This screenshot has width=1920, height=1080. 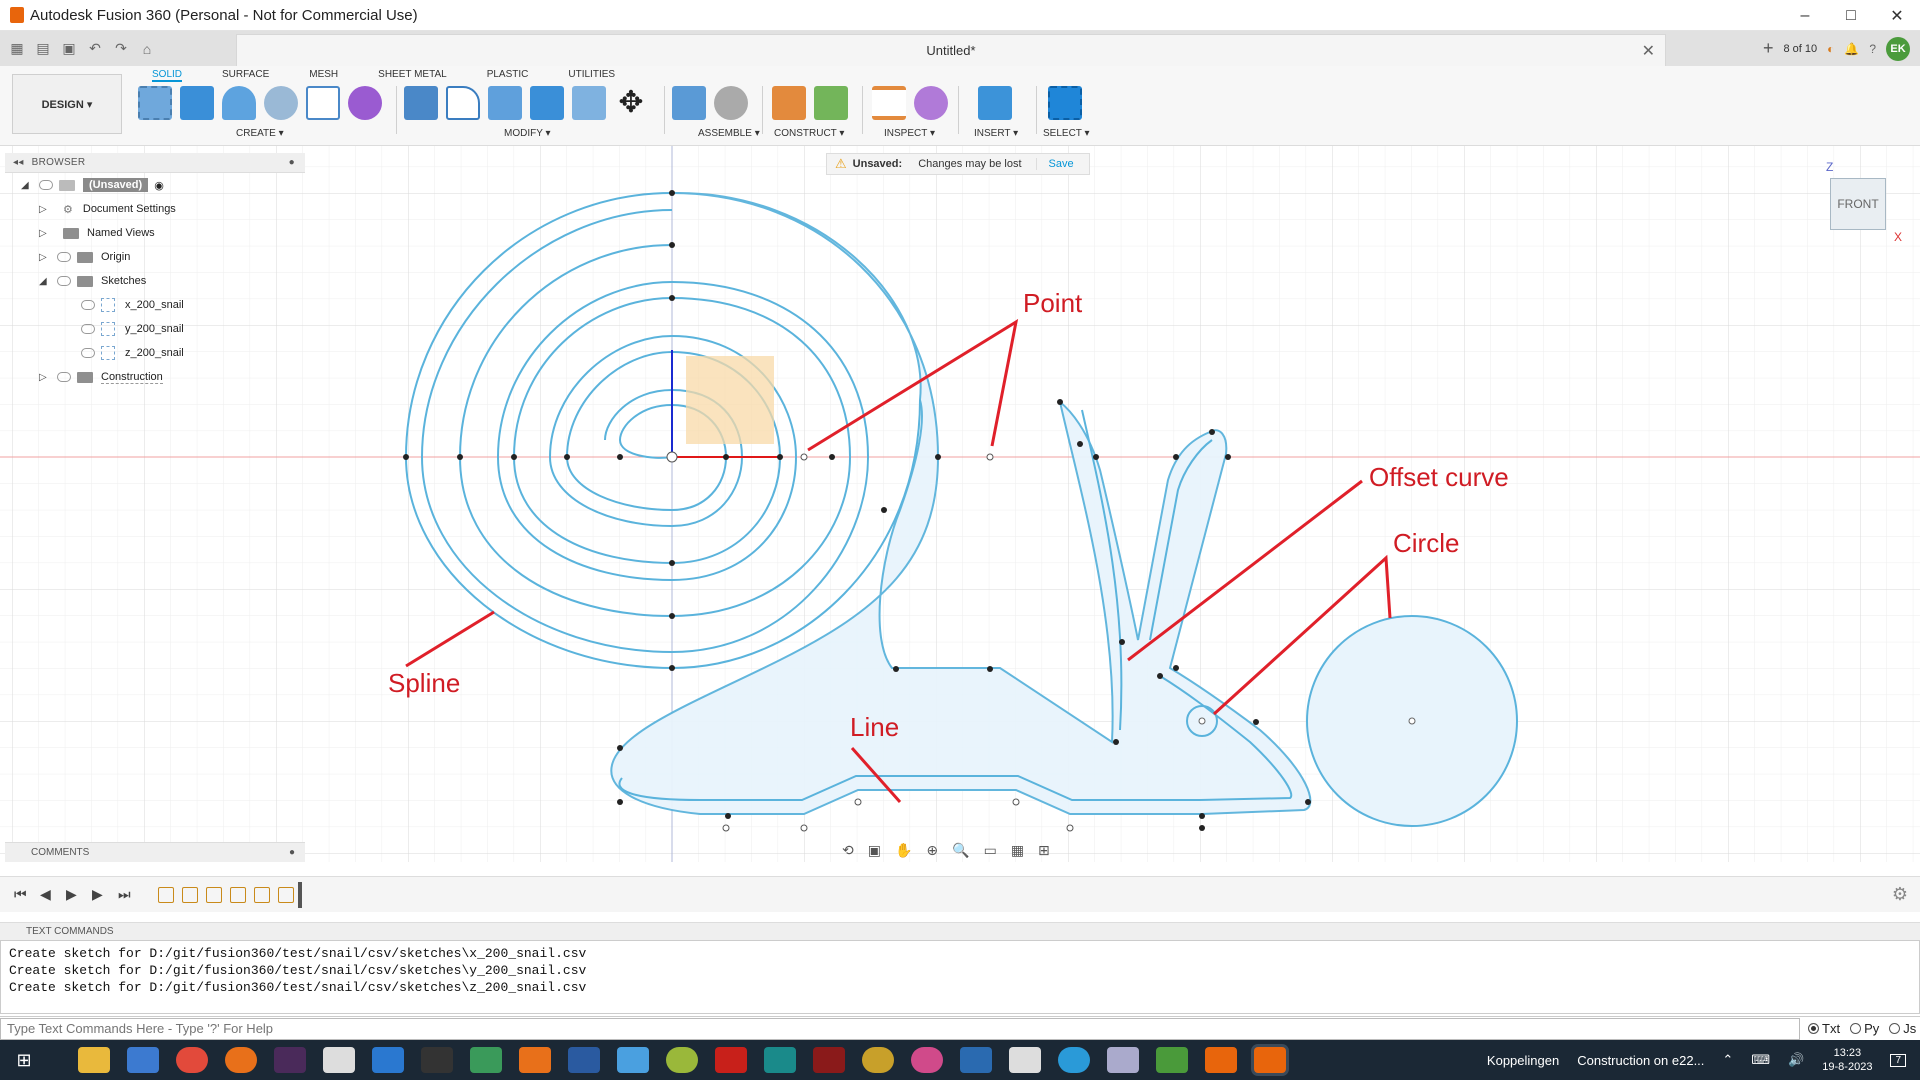 What do you see at coordinates (281, 103) in the screenshot?
I see `hole-icon` at bounding box center [281, 103].